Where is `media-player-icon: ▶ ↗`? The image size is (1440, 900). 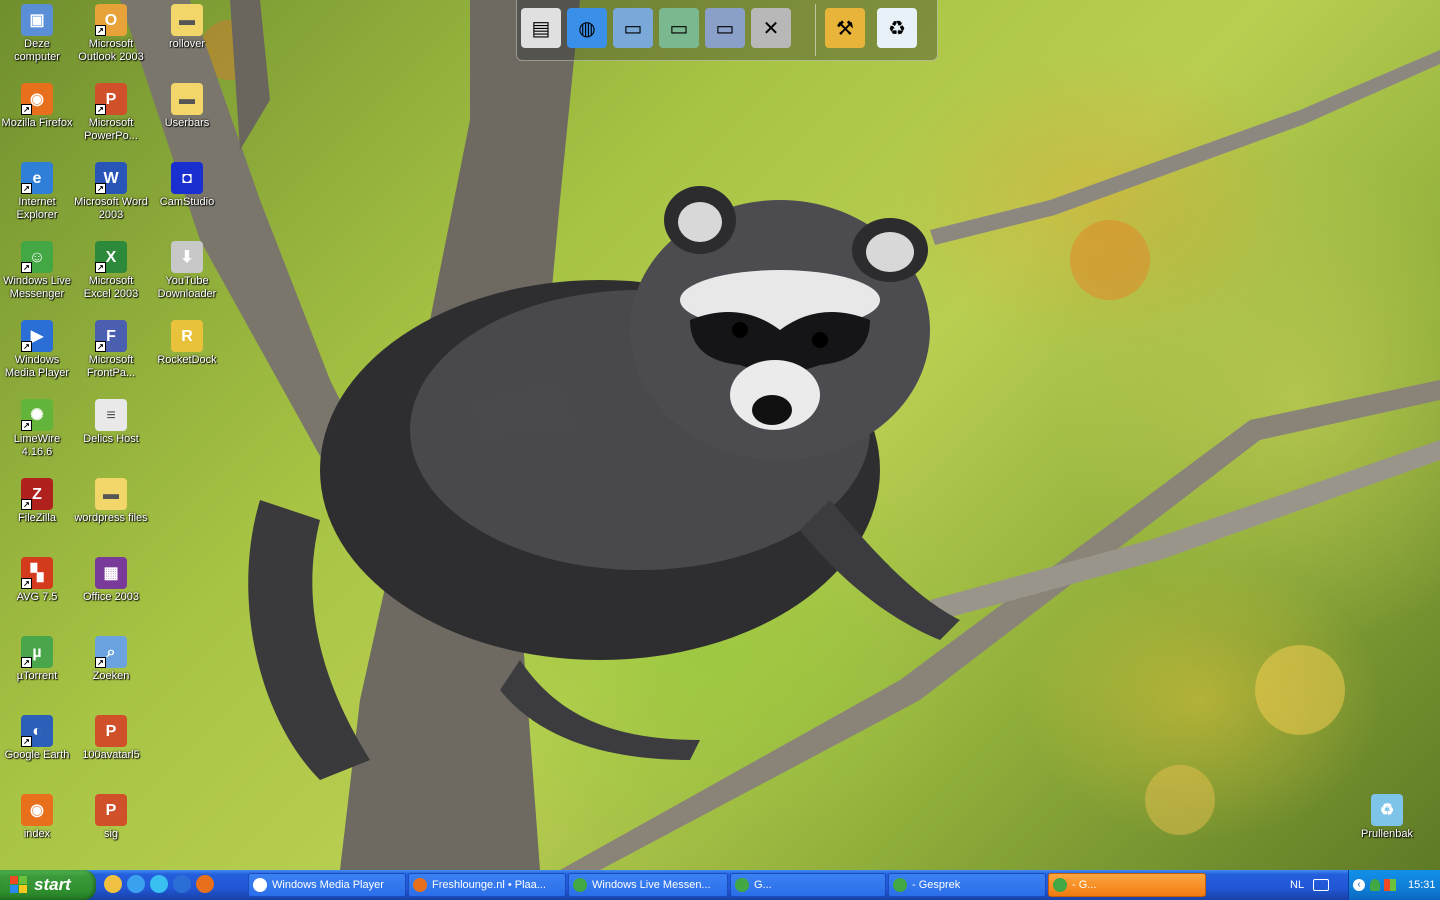
media-player-icon: ▶ ↗ is located at coordinates (37, 336).